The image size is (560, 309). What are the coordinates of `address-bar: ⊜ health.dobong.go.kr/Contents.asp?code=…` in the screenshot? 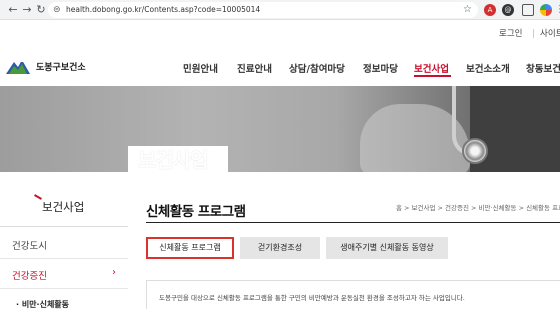 It's located at (263, 10).